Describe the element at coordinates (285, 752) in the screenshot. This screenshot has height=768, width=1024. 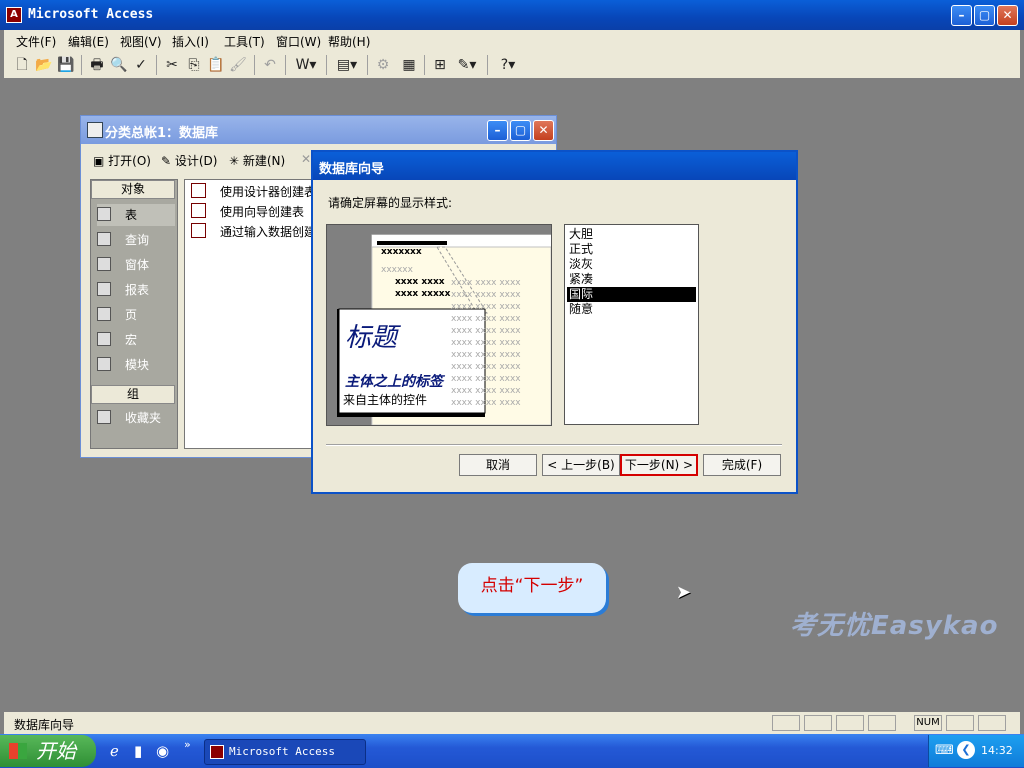
I see `taskbar-access-button: Microsoft Access` at that location.